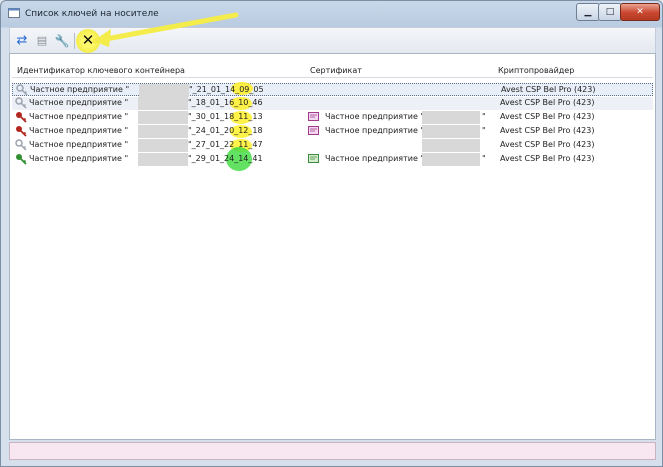 Image resolution: width=663 pixels, height=467 pixels. Describe the element at coordinates (332, 77) in the screenshot. I see `header-divider` at that location.